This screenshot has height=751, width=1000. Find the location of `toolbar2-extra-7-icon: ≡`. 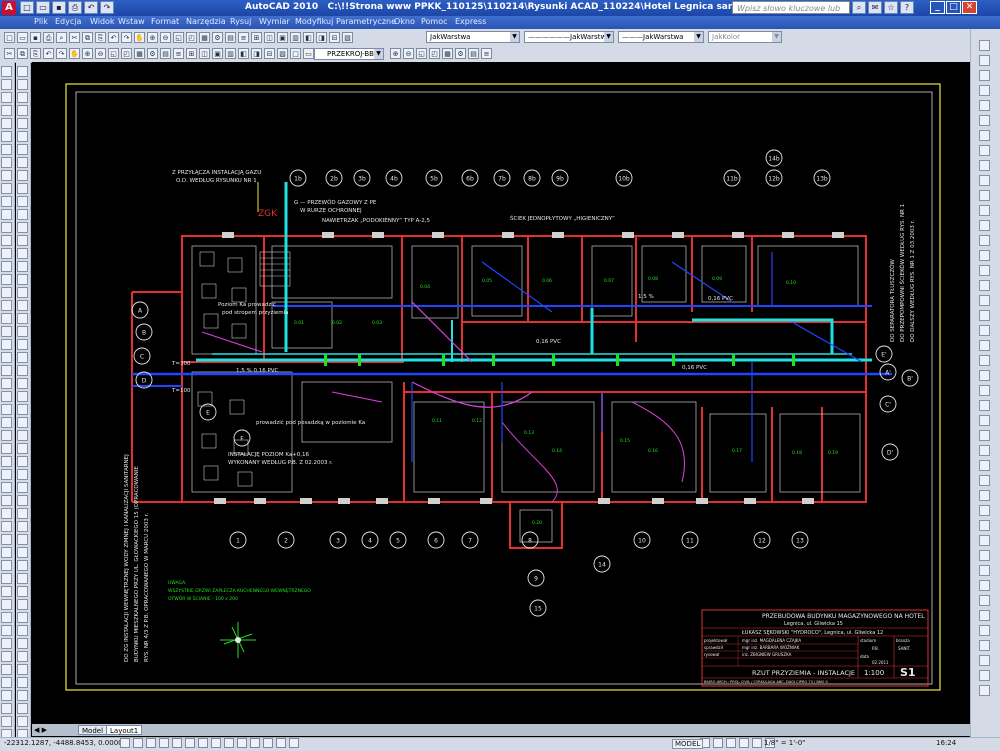

toolbar2-extra-7-icon: ≡ is located at coordinates (486, 53).